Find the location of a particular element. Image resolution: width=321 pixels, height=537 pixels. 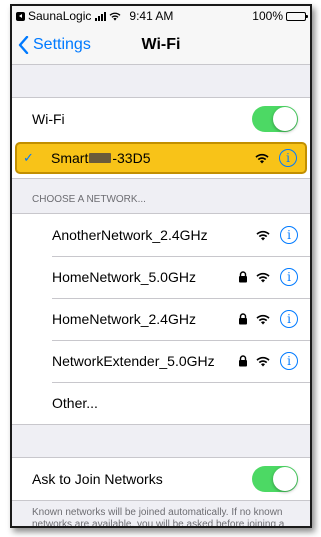

back-button: Settings is located at coordinates (54, 45).